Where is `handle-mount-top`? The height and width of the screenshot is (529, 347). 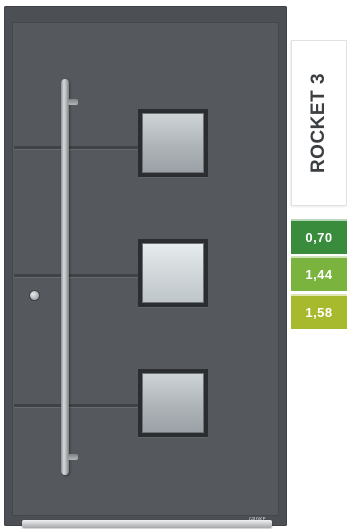 handle-mount-top is located at coordinates (73, 102).